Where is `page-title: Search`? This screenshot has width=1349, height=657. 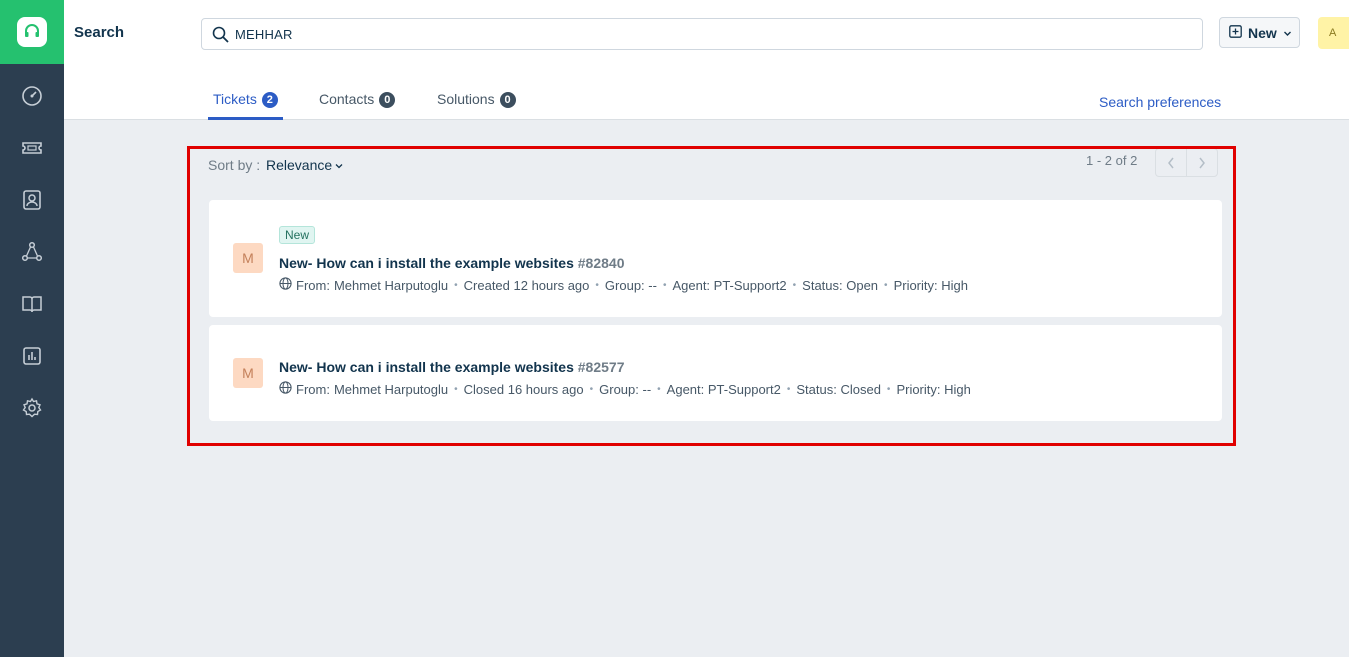
page-title: Search is located at coordinates (99, 32).